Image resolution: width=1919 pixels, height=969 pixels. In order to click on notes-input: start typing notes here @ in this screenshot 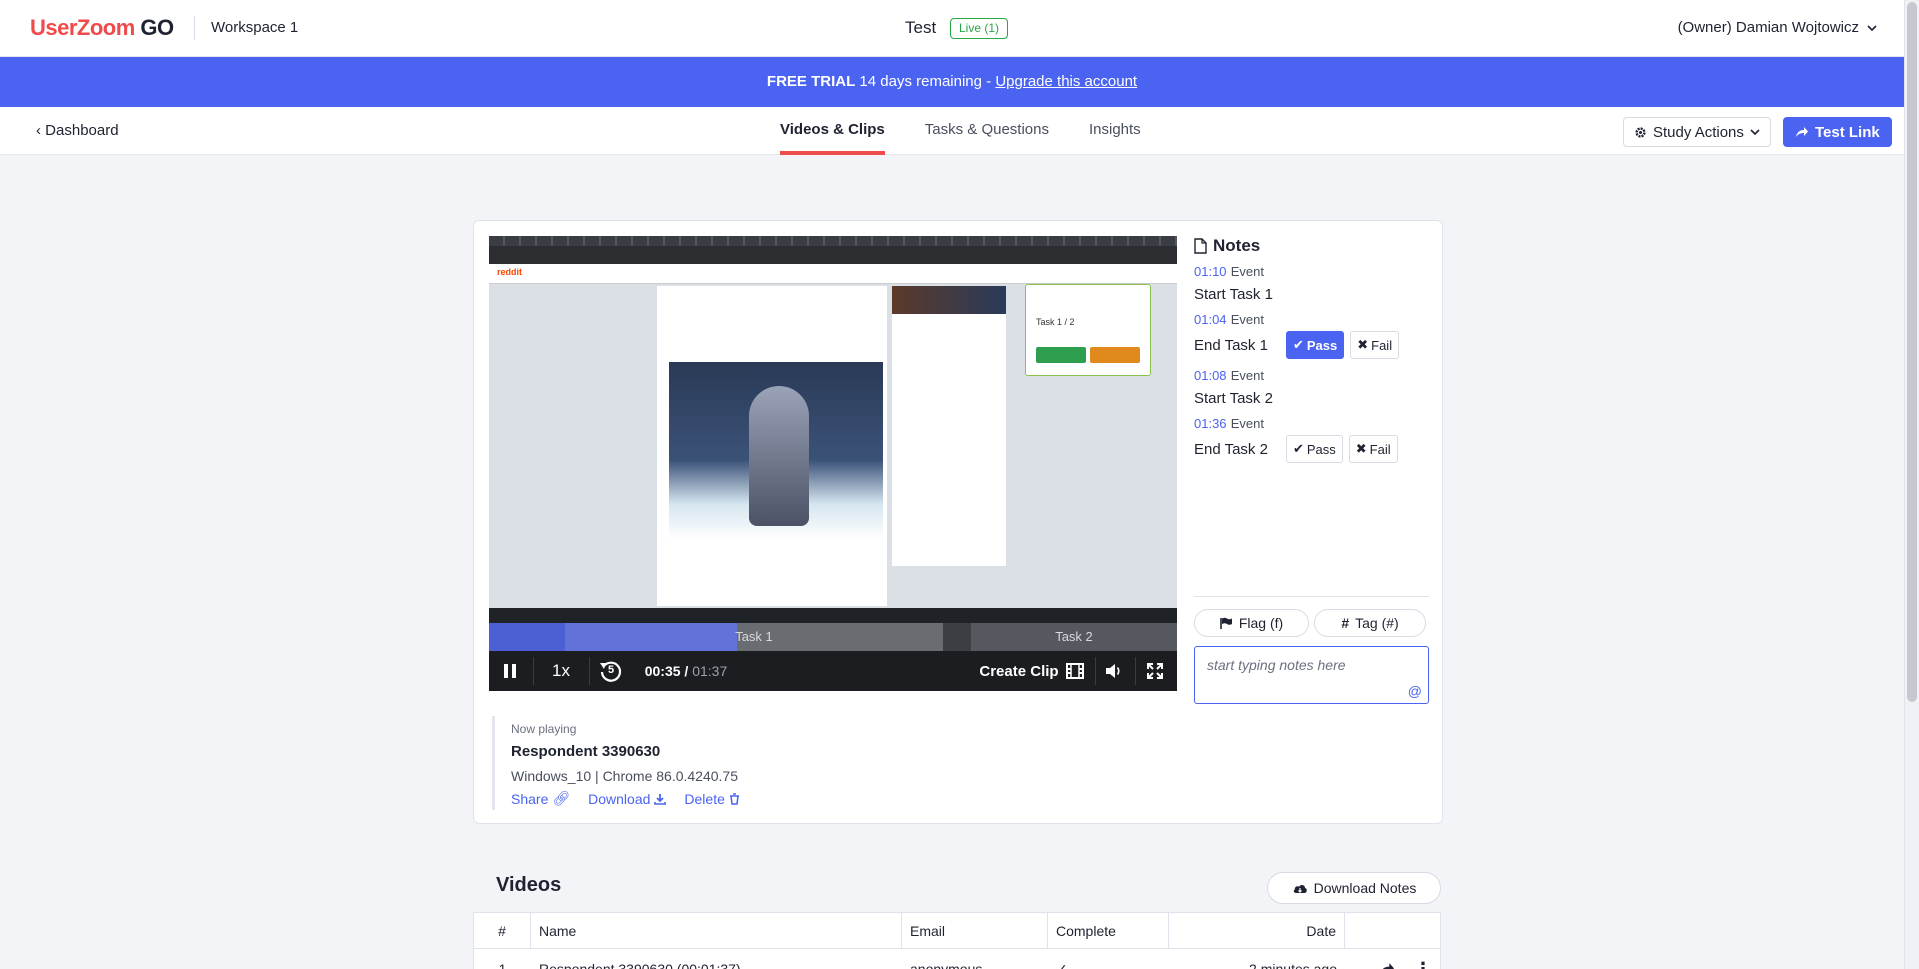, I will do `click(1311, 675)`.